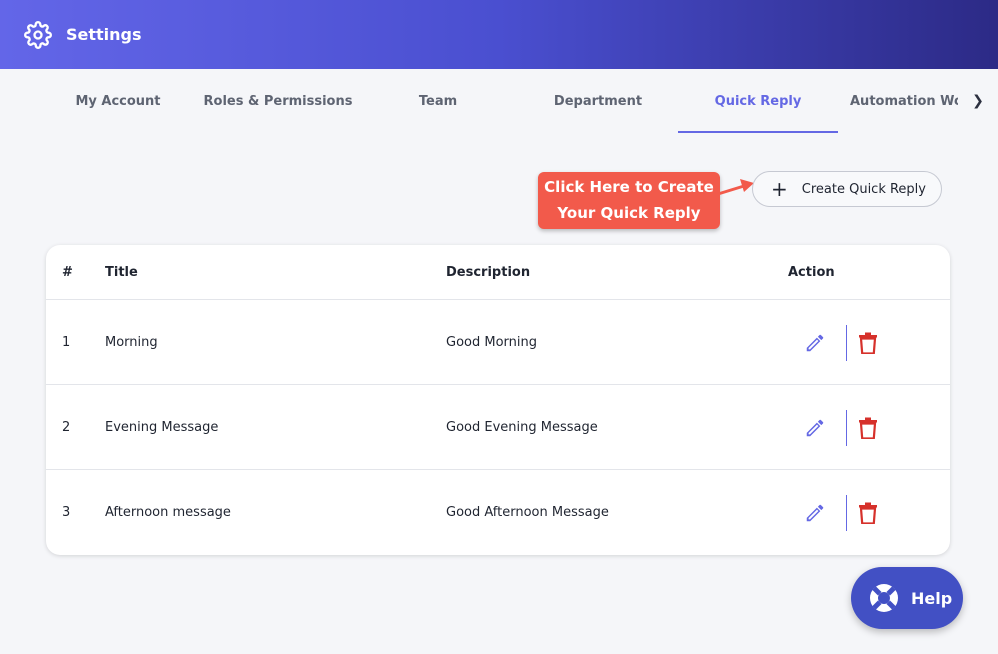 This screenshot has height=654, width=998. I want to click on header-num: #, so click(67, 272).